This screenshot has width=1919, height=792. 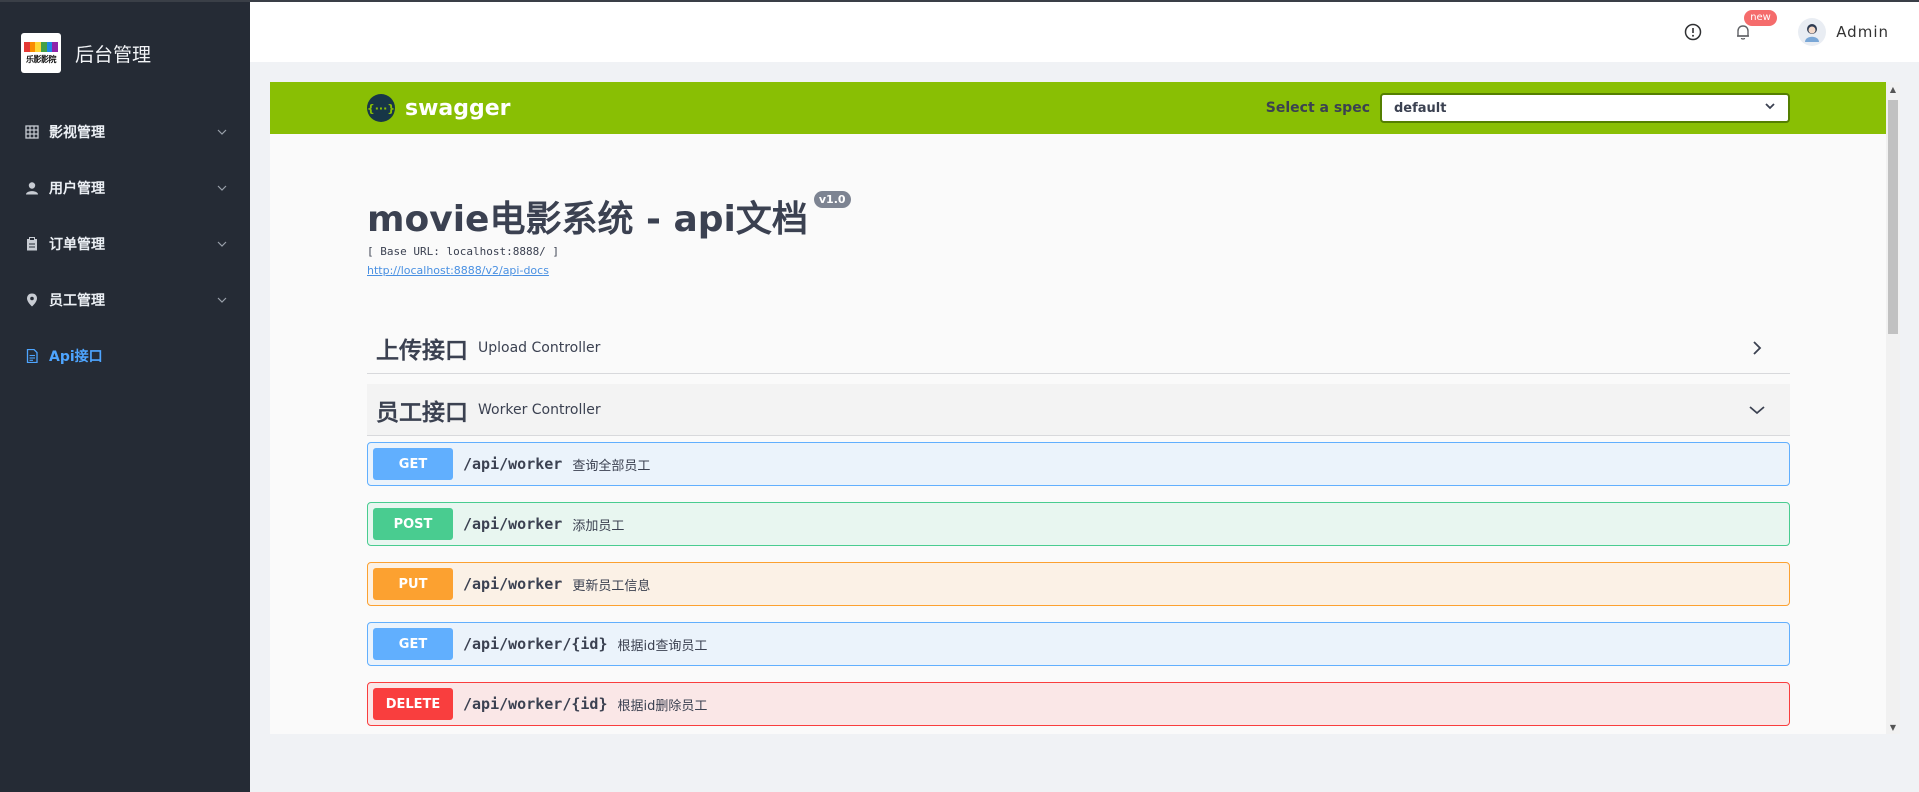 What do you see at coordinates (598, 526) in the screenshot?
I see `operation-summary: 添加员工` at bounding box center [598, 526].